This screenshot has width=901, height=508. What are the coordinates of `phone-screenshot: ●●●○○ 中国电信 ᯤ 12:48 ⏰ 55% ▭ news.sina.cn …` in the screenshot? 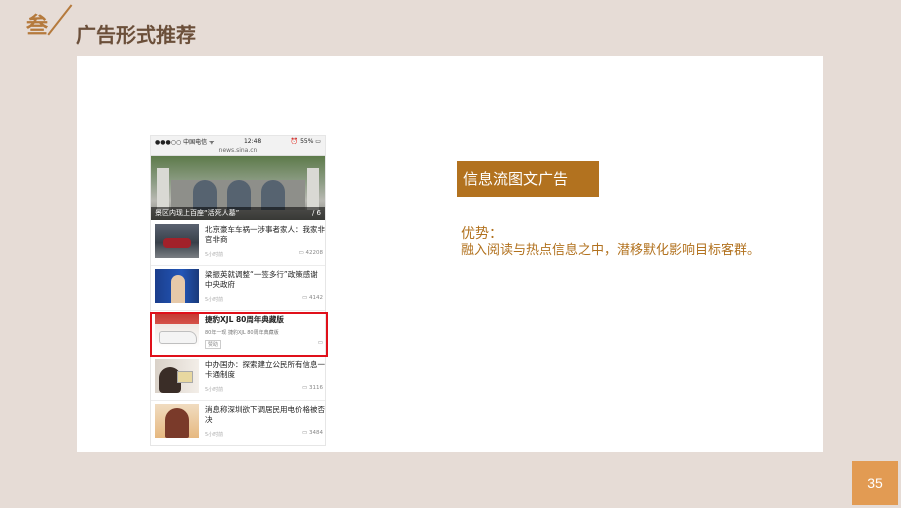 It's located at (238, 290).